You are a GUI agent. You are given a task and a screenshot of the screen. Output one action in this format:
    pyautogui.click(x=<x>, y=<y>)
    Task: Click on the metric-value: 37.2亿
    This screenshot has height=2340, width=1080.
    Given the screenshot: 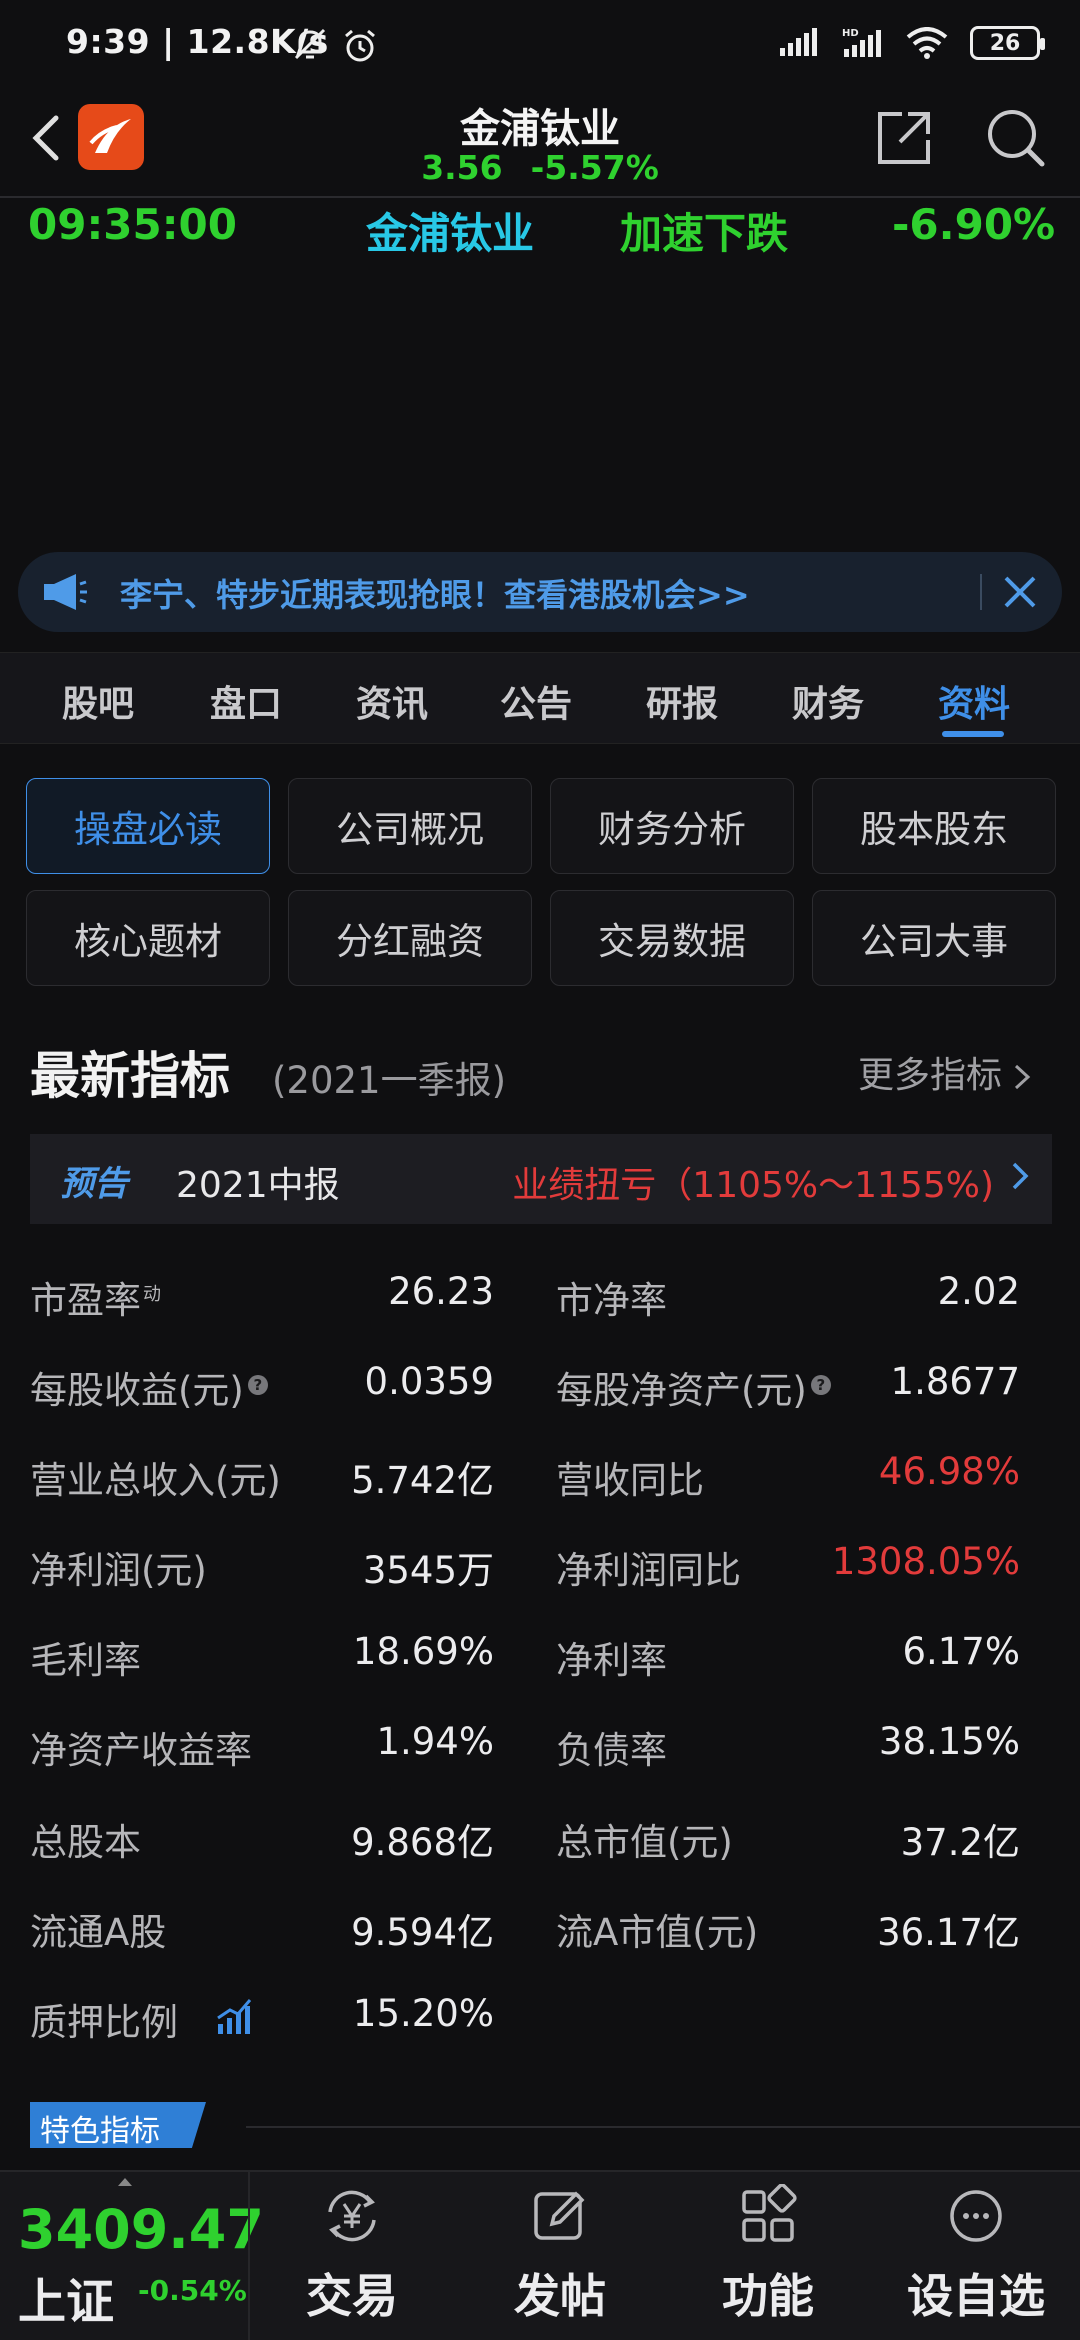 What is the action you would take?
    pyautogui.click(x=960, y=1842)
    